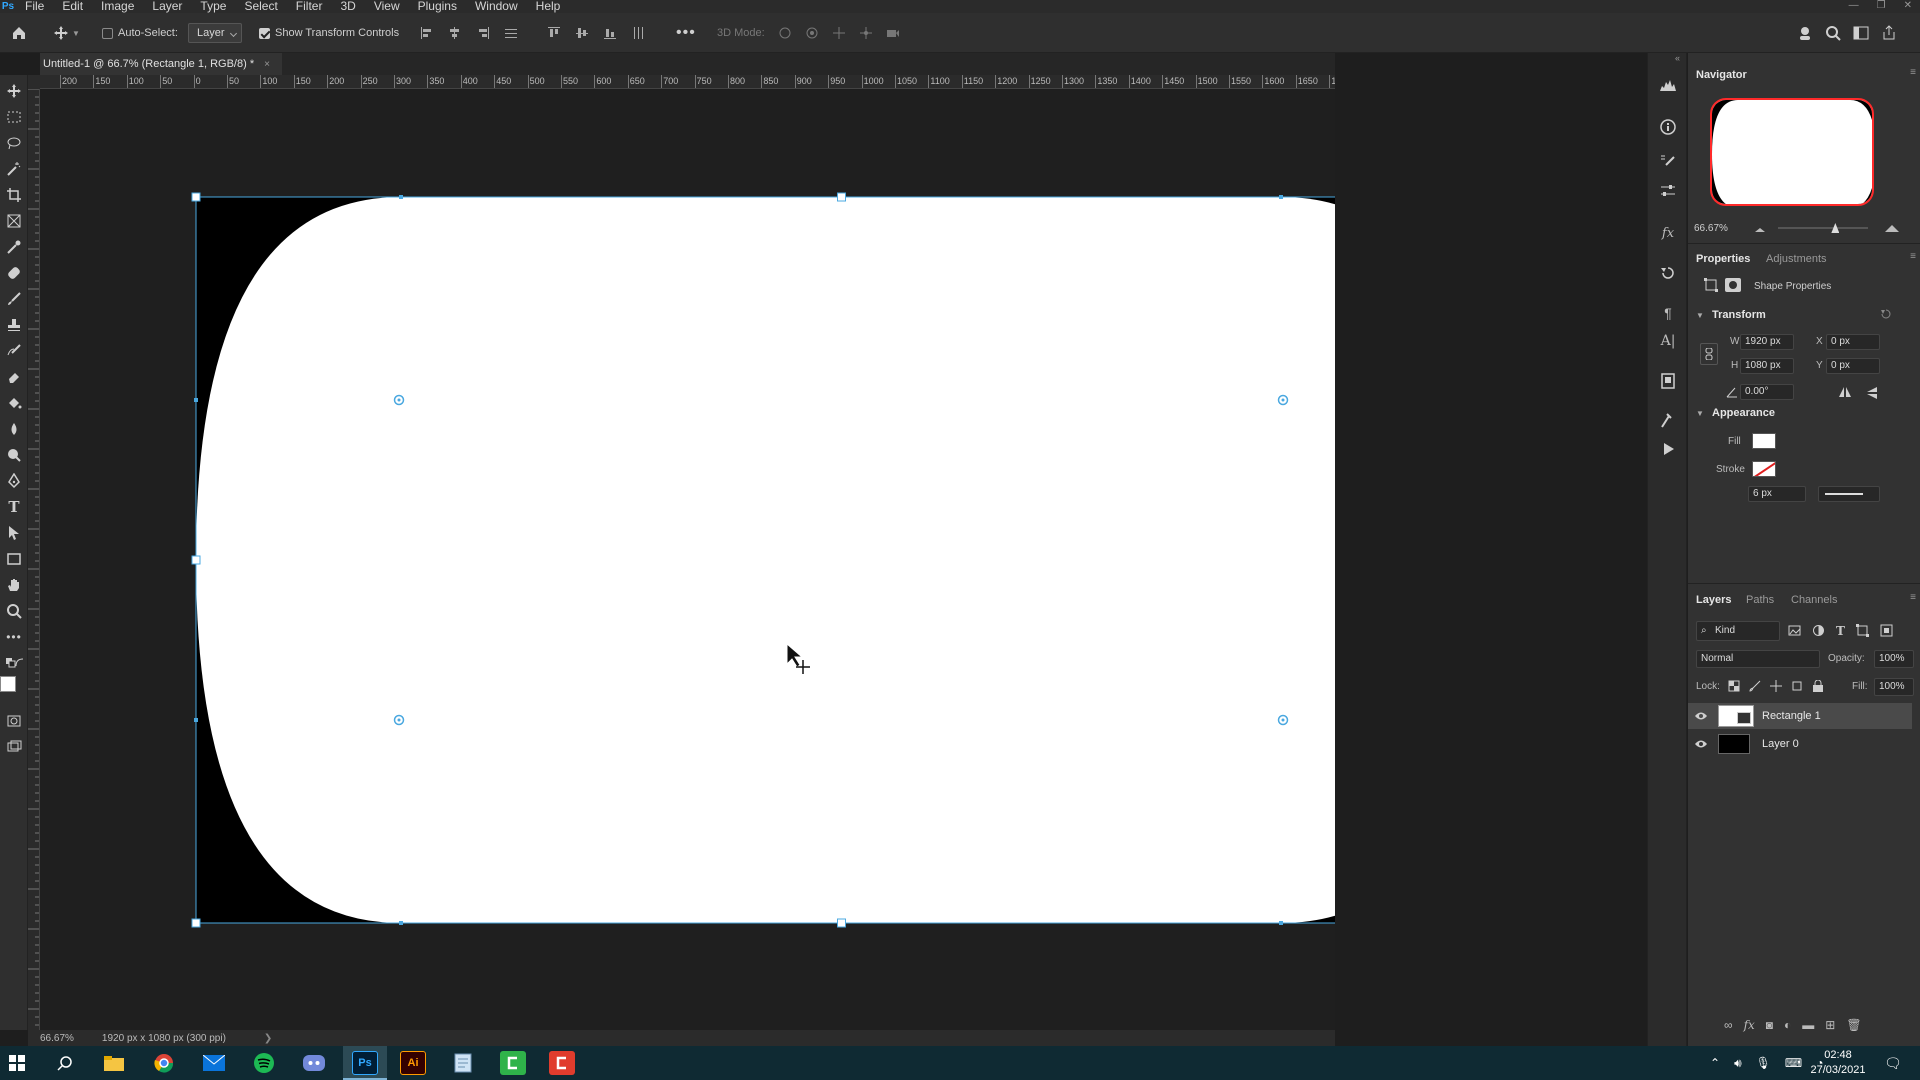 The width and height of the screenshot is (1920, 1080). Describe the element at coordinates (1728, 1025) in the screenshot. I see `link-layers-icon: ∞` at that location.